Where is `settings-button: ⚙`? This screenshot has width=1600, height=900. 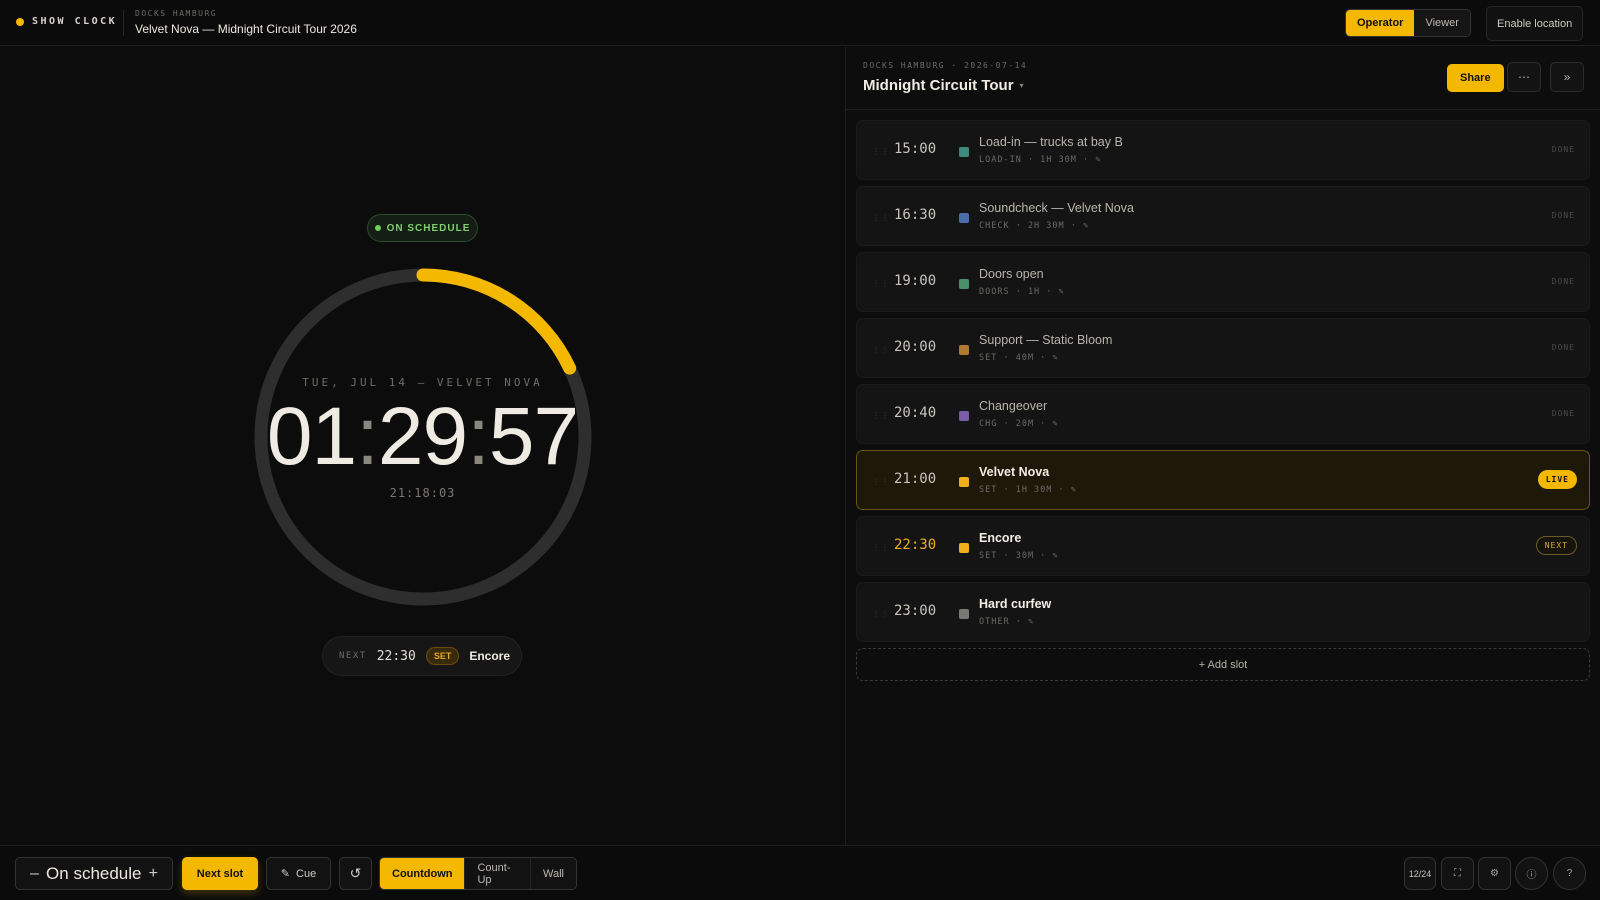 settings-button: ⚙ is located at coordinates (1494, 873).